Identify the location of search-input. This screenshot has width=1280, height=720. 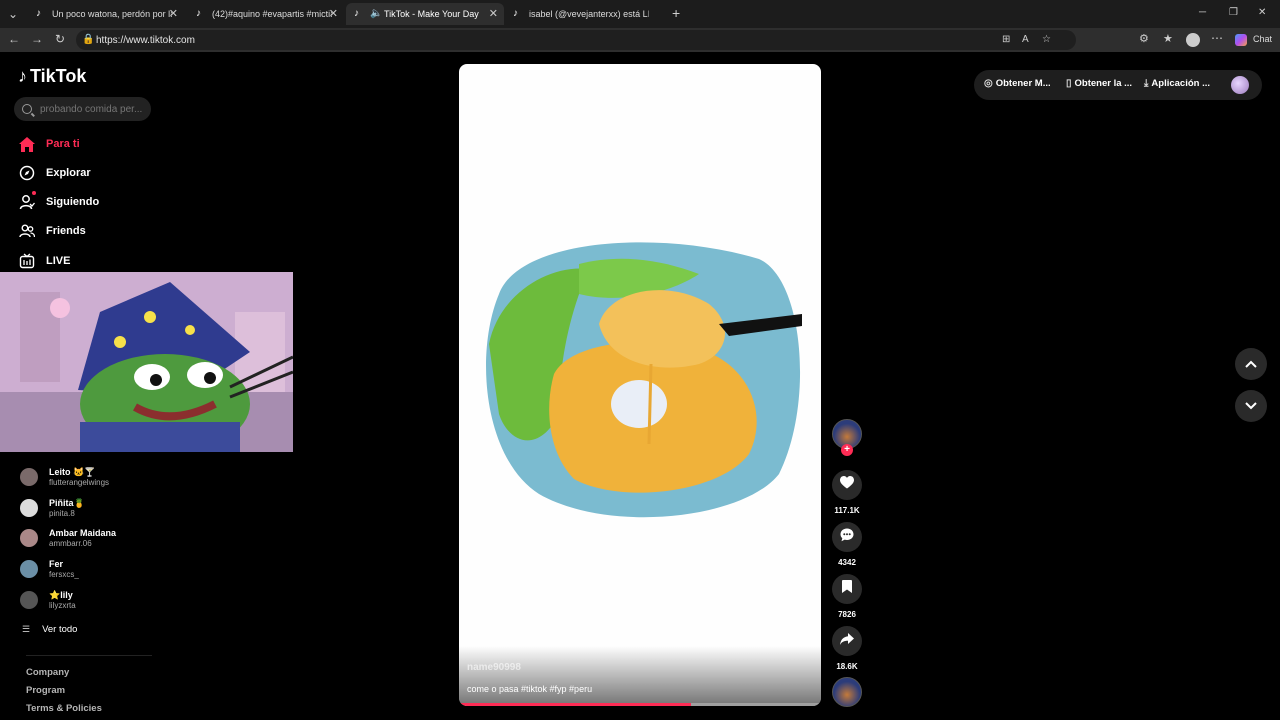
(95, 109).